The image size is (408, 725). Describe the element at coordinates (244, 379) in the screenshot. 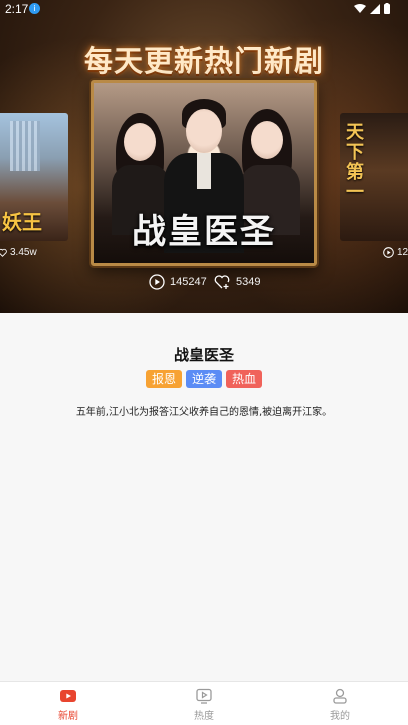

I see `tag-badge: 热血` at that location.